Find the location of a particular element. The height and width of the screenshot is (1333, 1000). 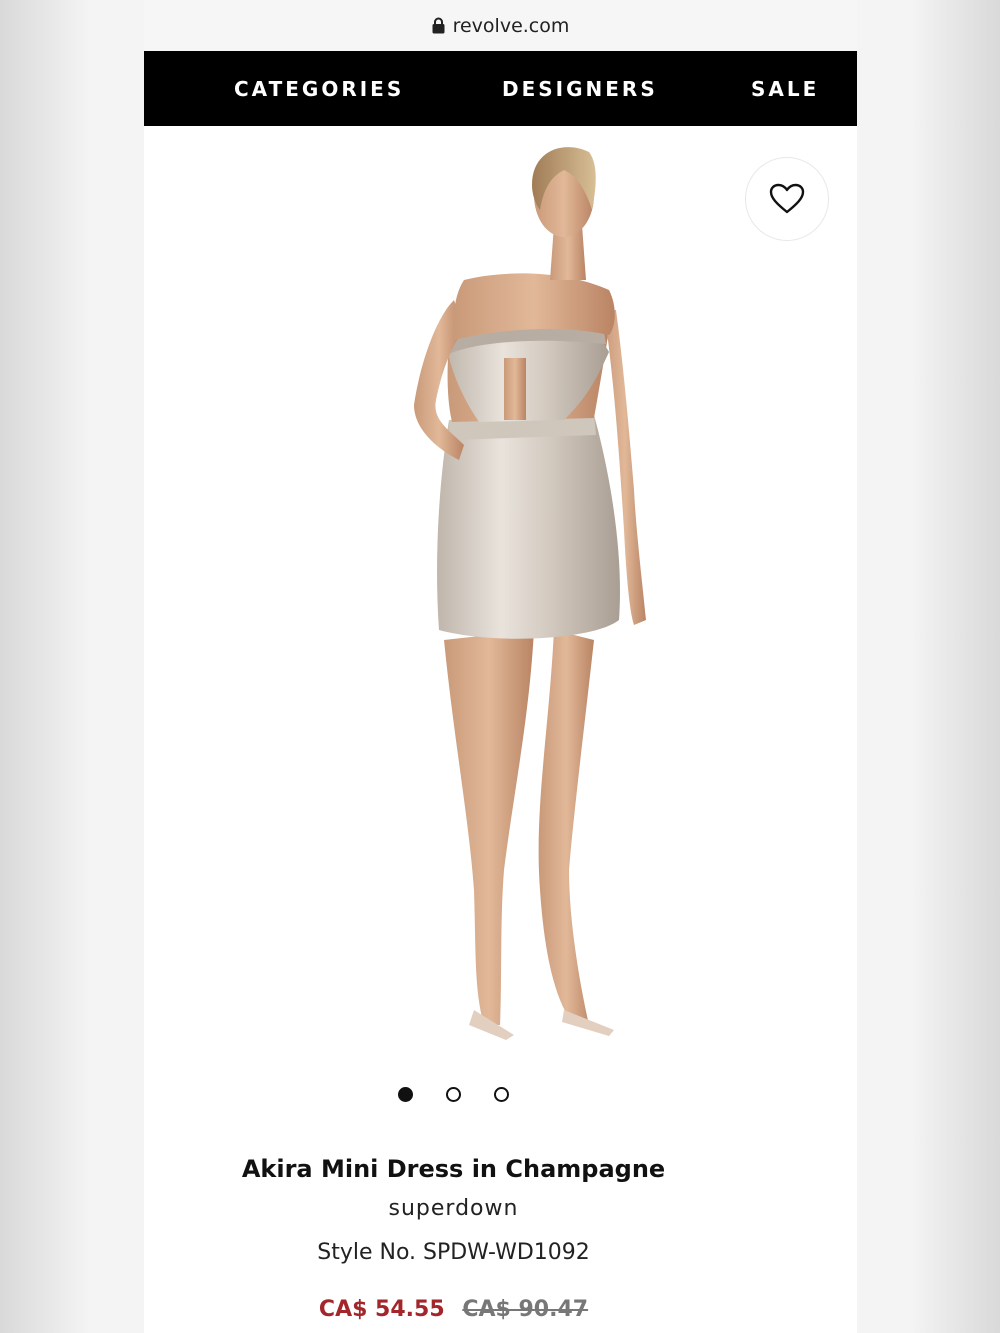

url-text: revolve.com is located at coordinates (511, 25).